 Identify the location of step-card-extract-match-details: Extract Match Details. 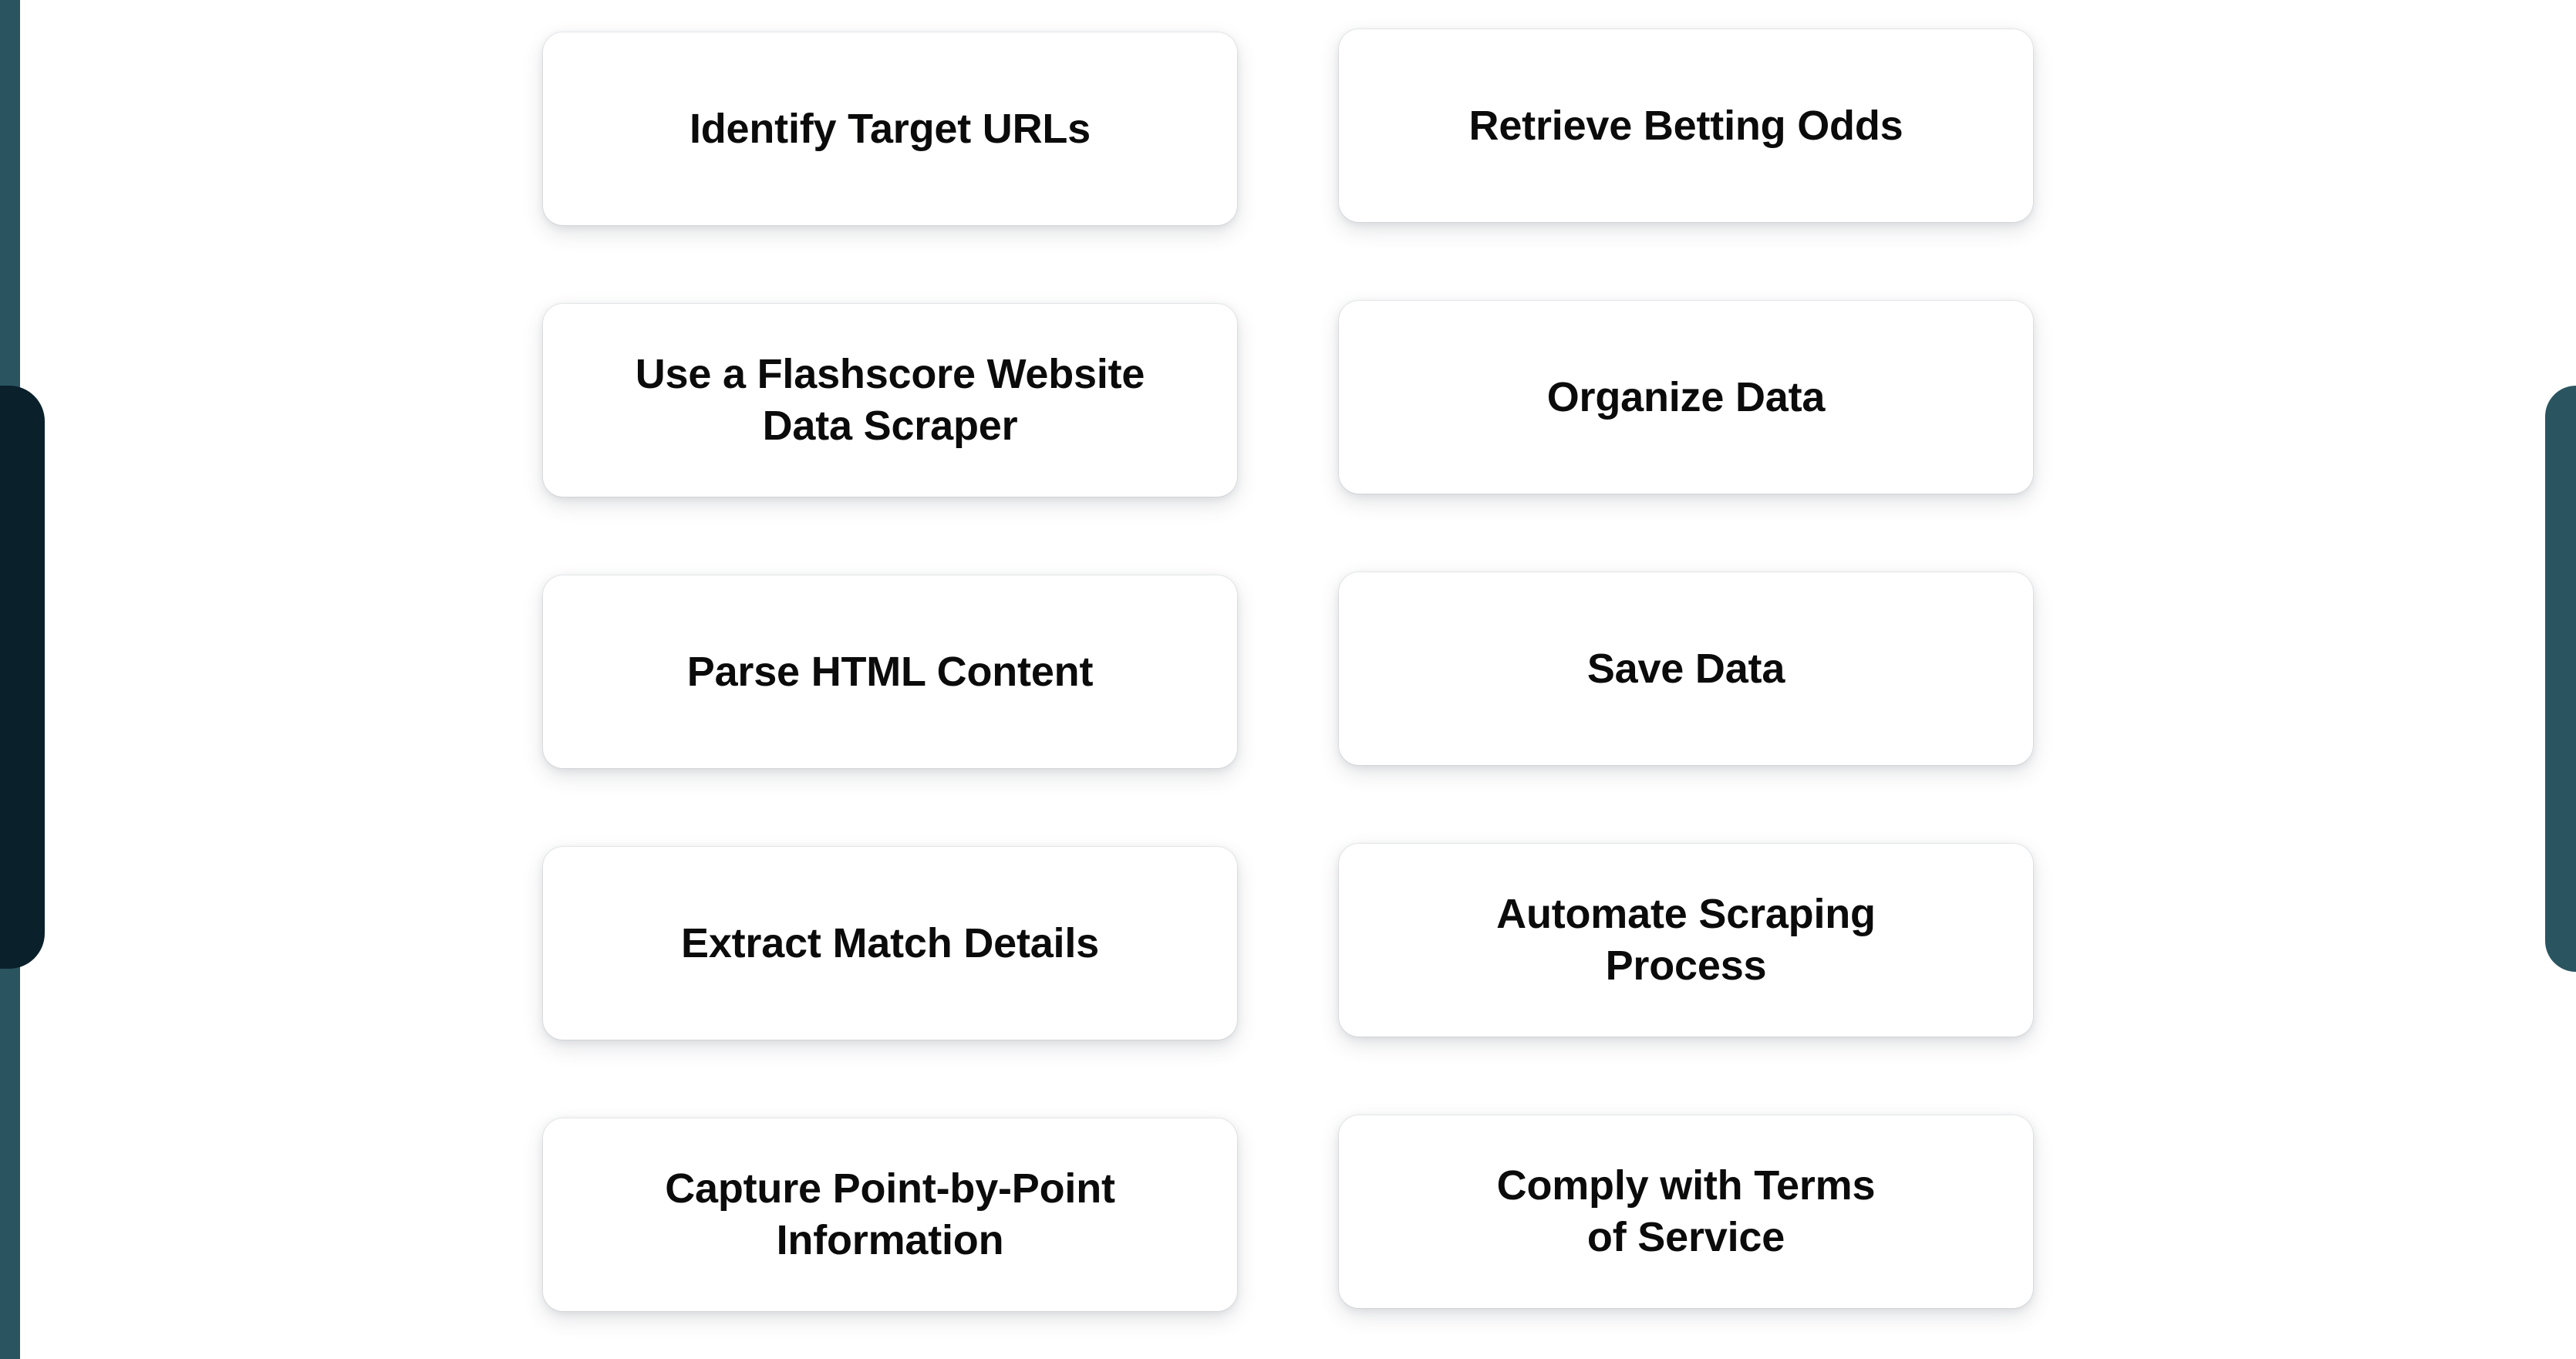
(890, 943).